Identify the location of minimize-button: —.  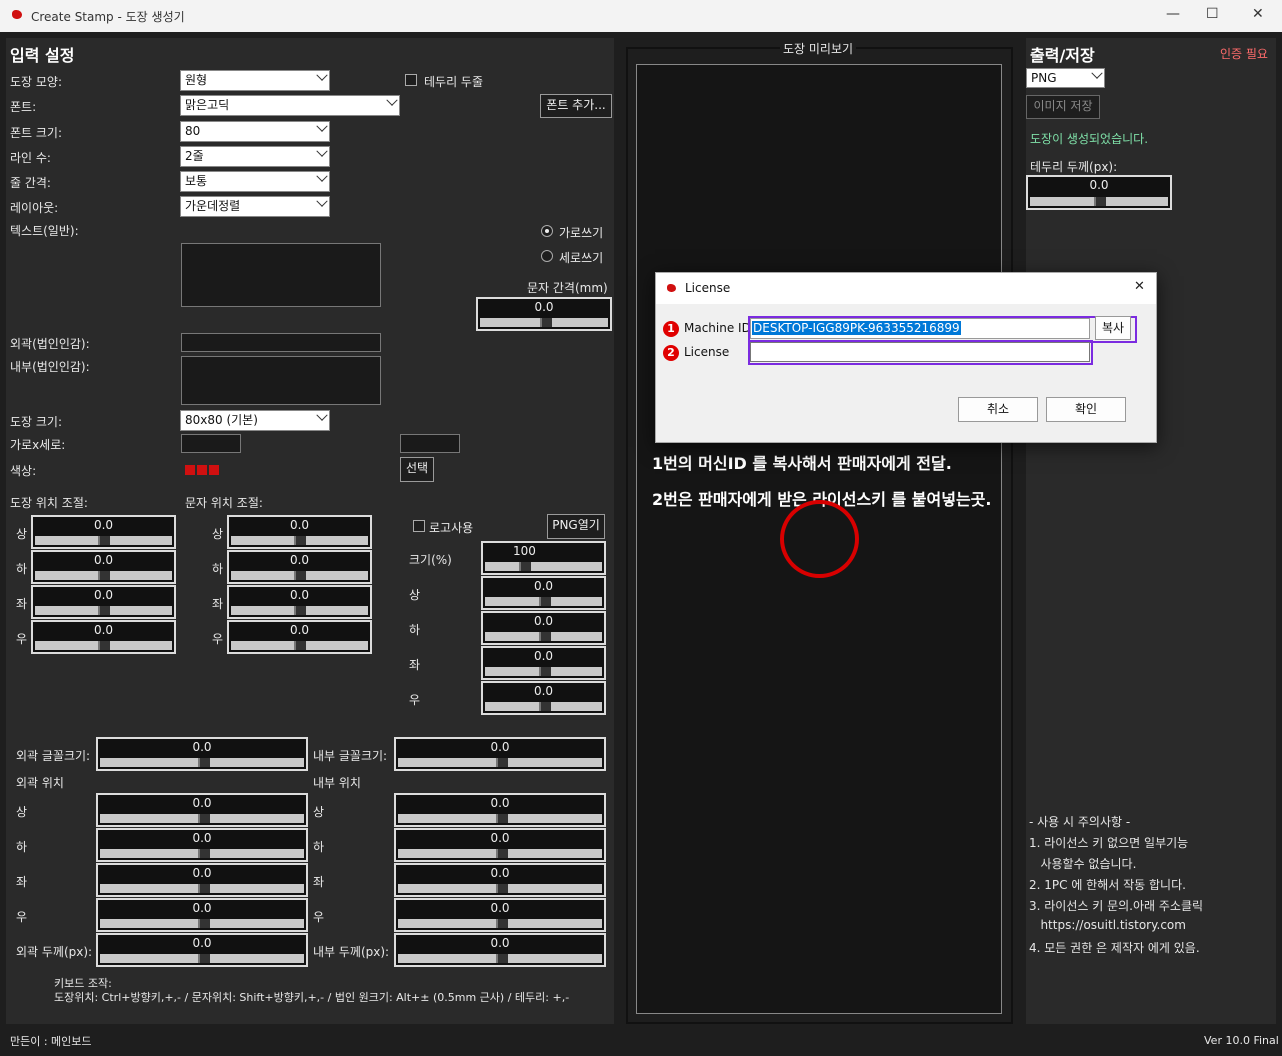
(1173, 14).